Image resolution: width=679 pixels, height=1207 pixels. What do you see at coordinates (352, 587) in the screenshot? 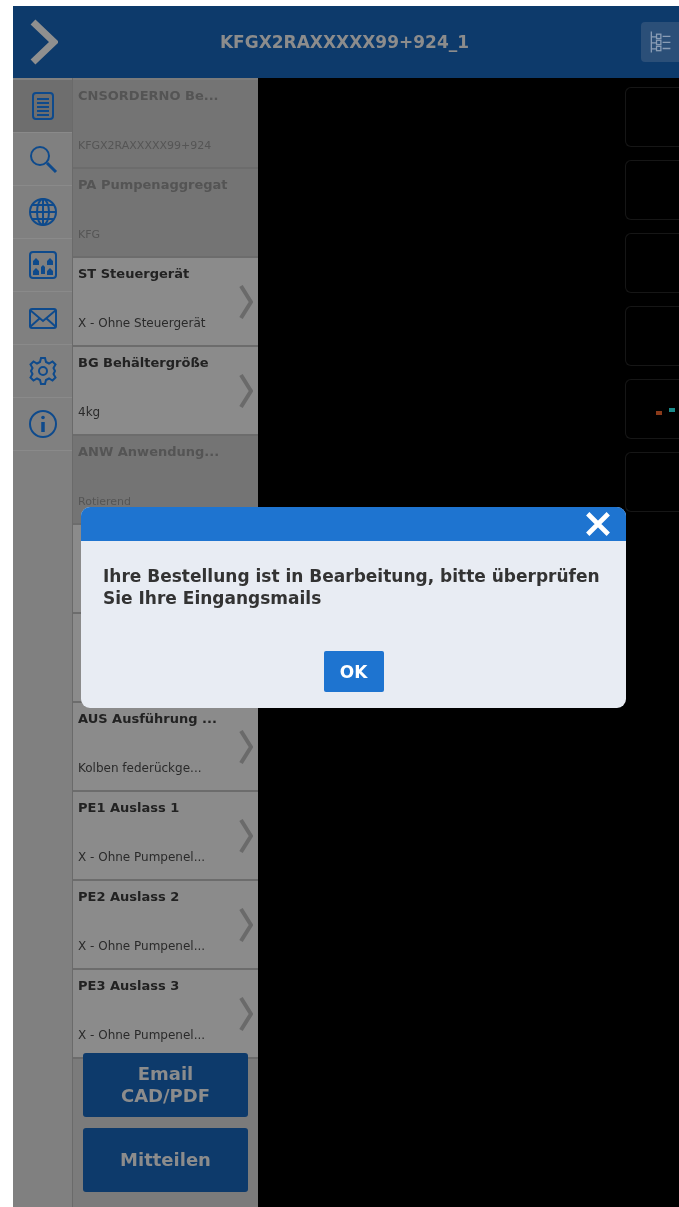
I see `dialog-message: Ihre Bestellung ist in Bearbeitung, bitte überprüfen Sie Ihre Eingangsmails` at bounding box center [352, 587].